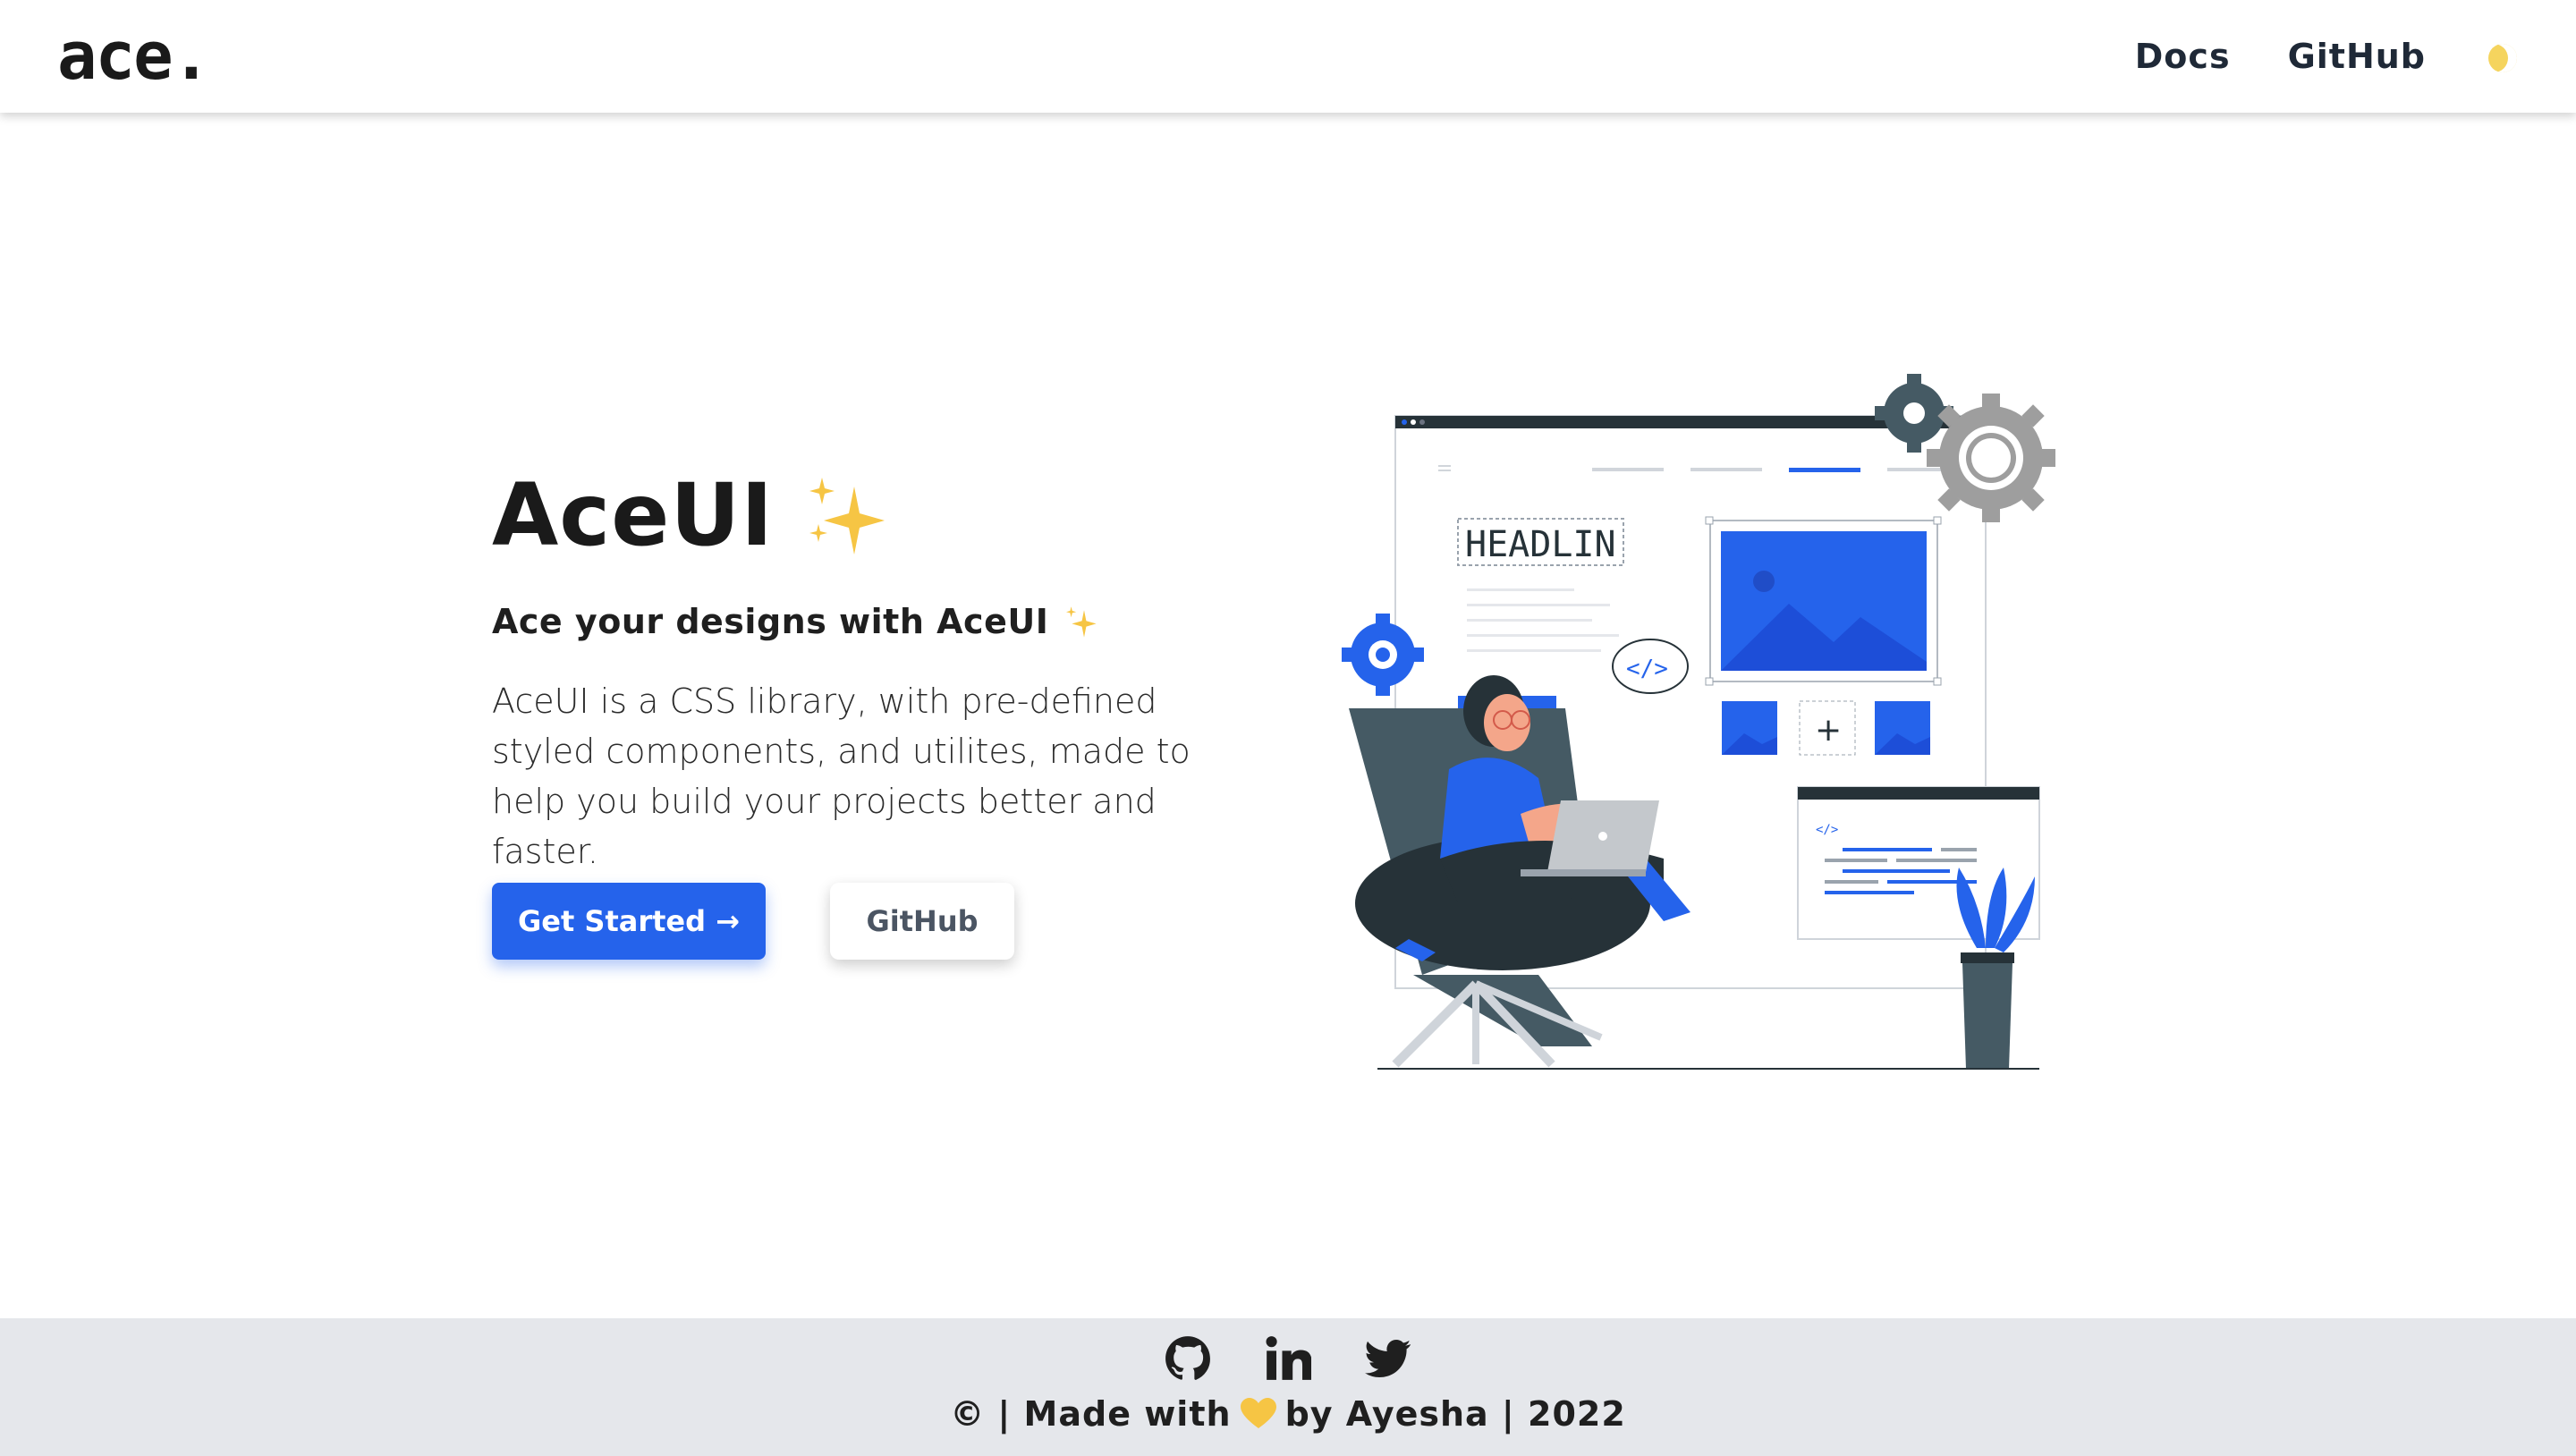 The image size is (2576, 1456). Describe the element at coordinates (1540, 544) in the screenshot. I see `headline-text: HEADLIN` at that location.